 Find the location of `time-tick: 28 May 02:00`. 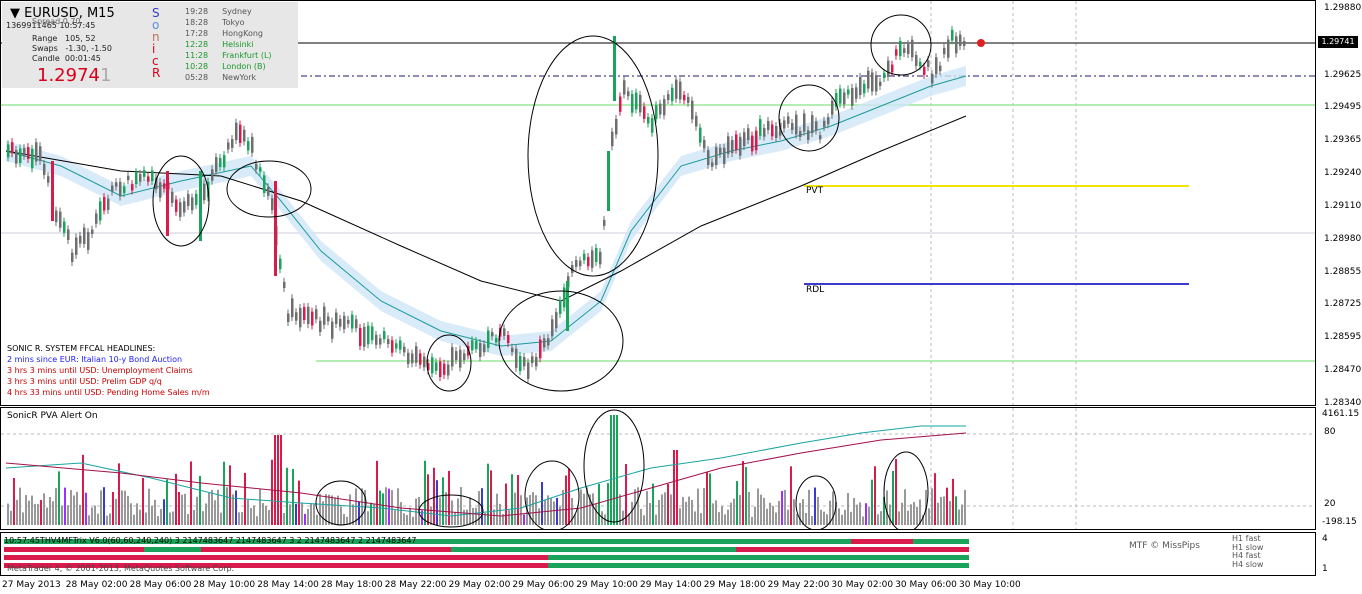

time-tick: 28 May 02:00 is located at coordinates (96, 585).